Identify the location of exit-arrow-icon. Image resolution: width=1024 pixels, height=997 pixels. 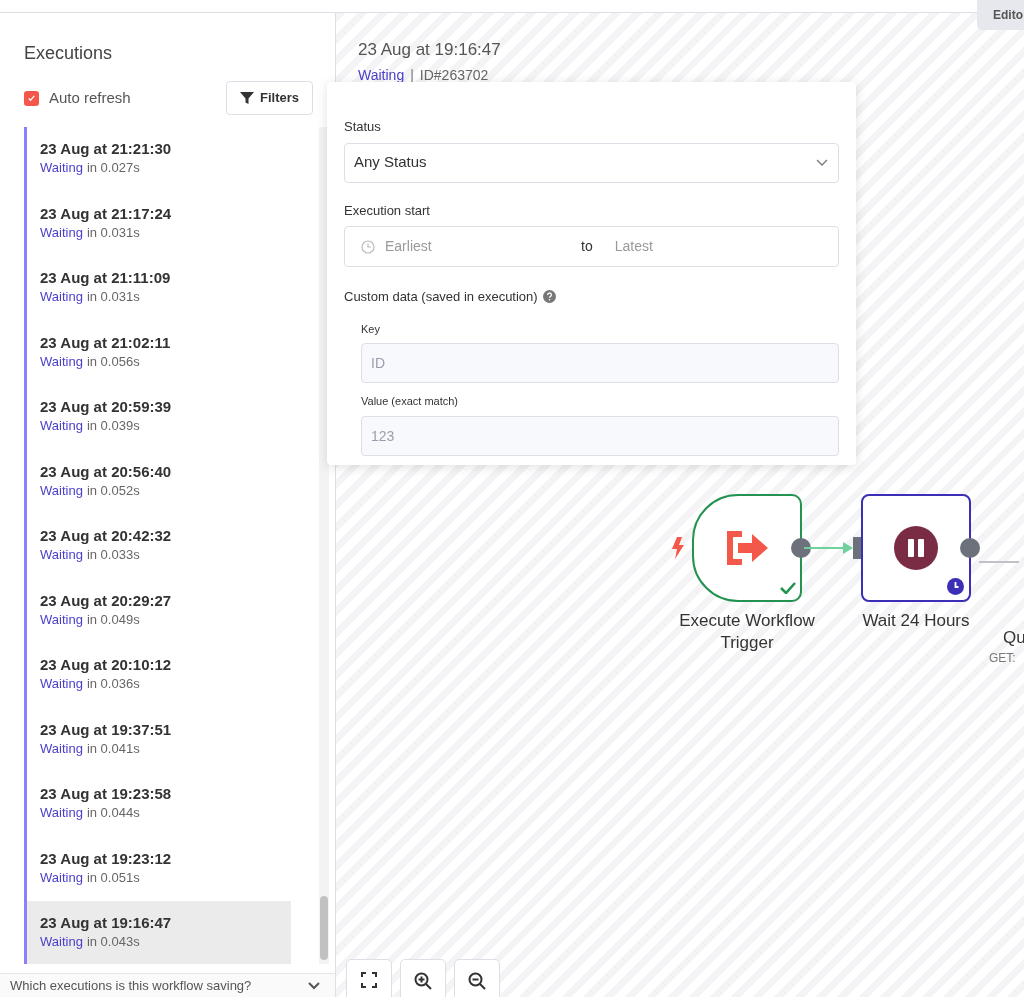
(747, 548).